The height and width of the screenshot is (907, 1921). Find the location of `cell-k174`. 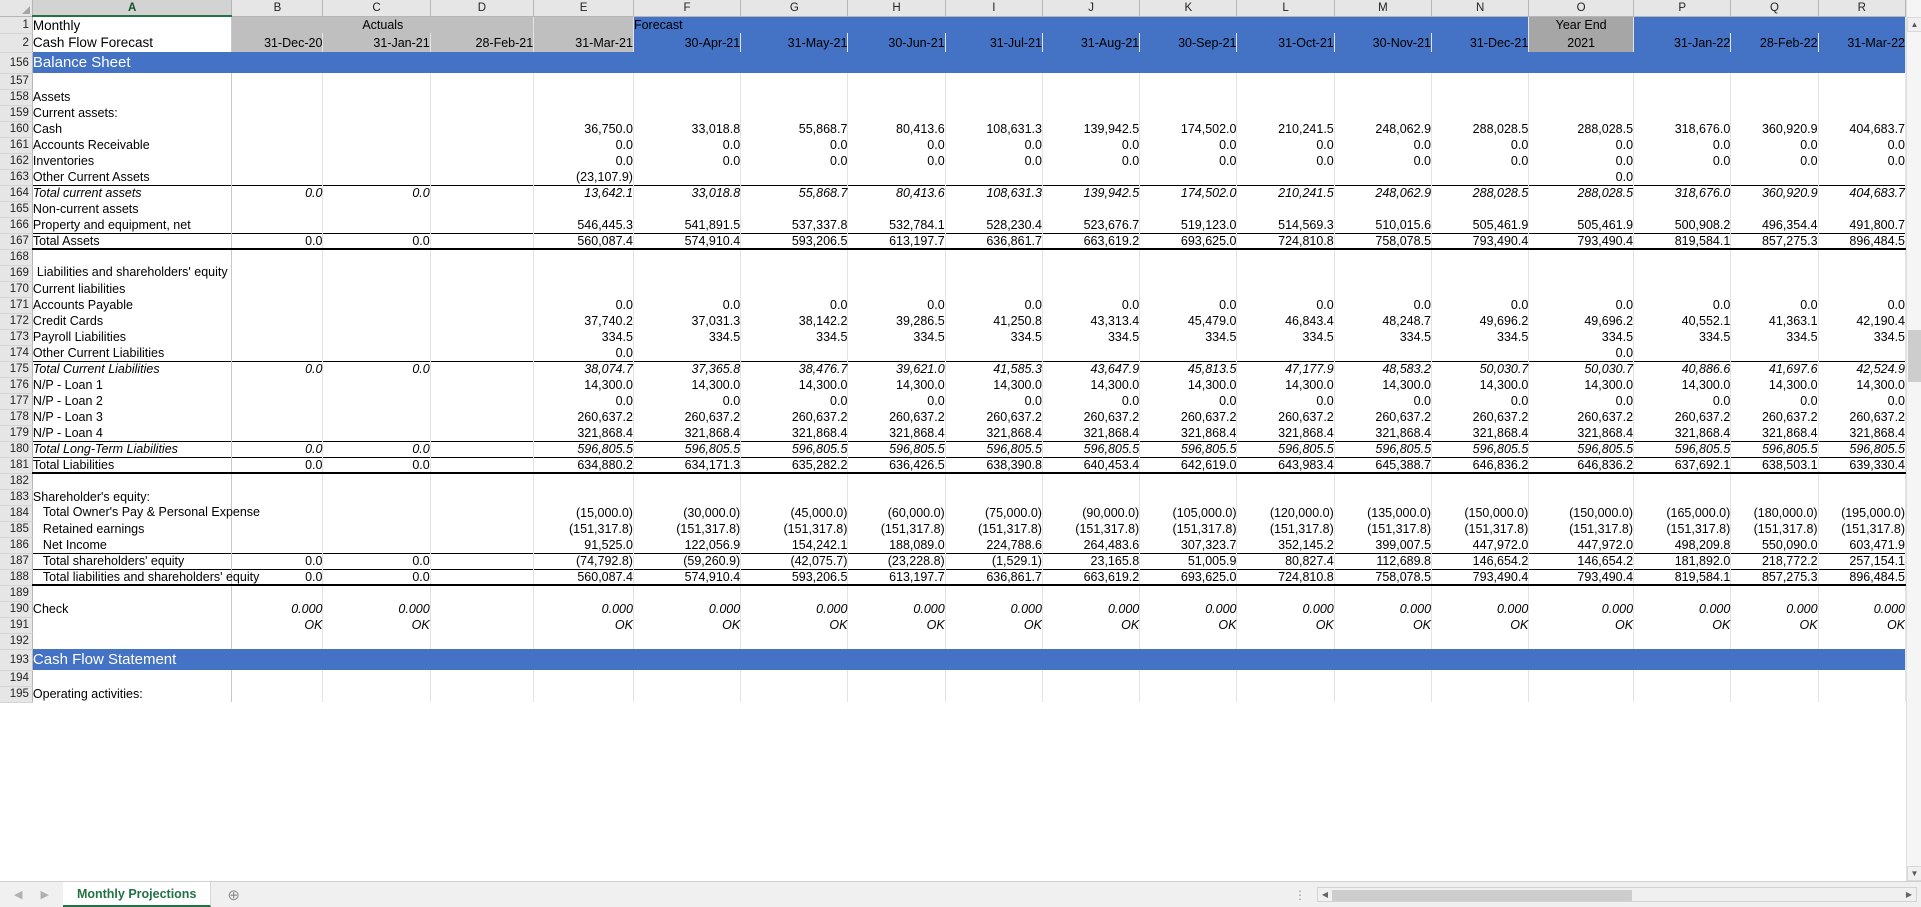

cell-k174 is located at coordinates (1188, 353).